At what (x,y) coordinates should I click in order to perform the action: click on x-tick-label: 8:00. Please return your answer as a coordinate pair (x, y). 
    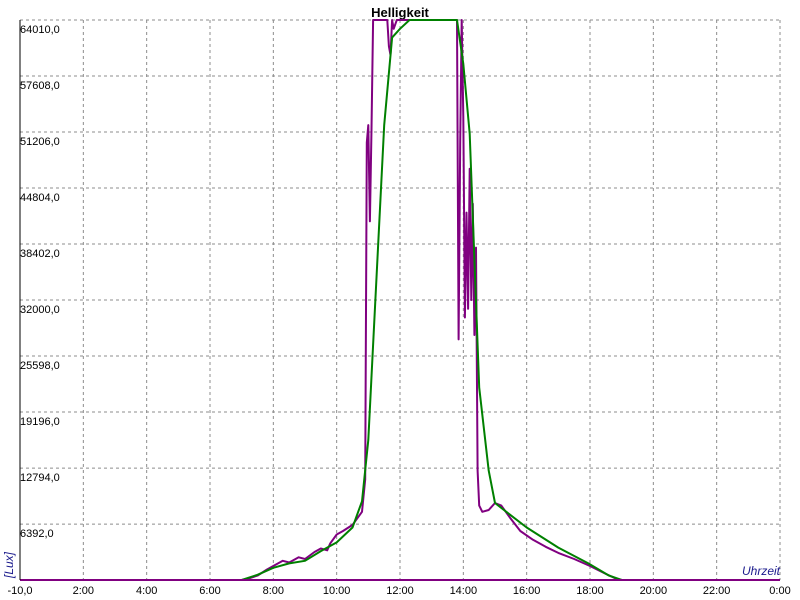
    Looking at the image, I should click on (273, 591).